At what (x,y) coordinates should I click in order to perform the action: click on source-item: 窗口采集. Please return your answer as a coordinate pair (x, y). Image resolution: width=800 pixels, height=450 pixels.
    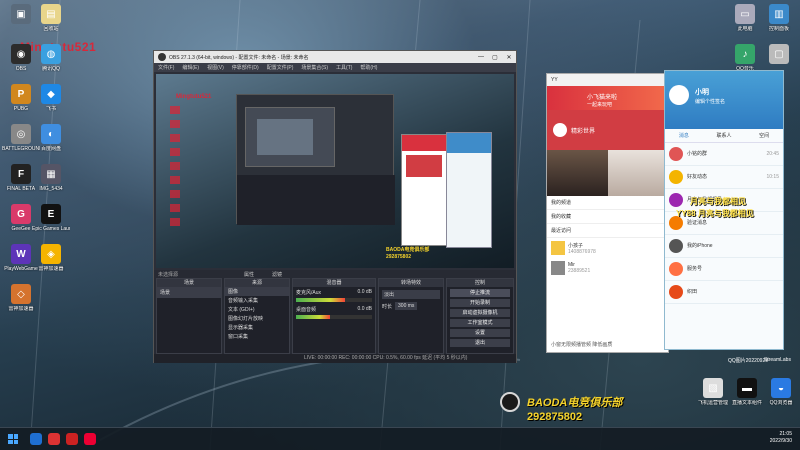
    Looking at the image, I should click on (257, 336).